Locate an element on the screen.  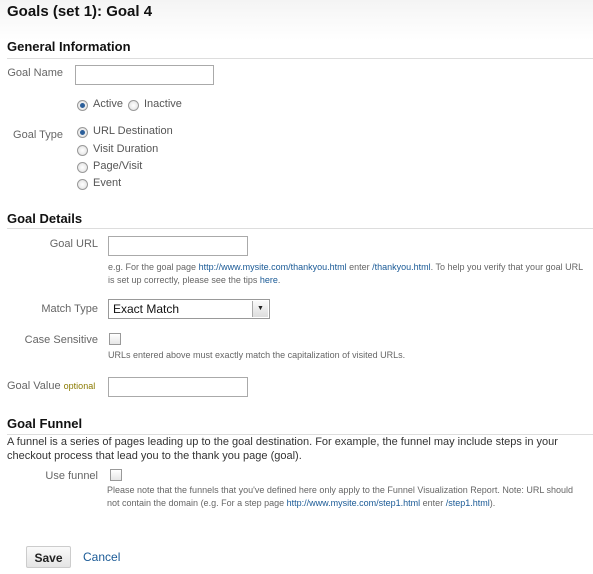
goal-name-input is located at coordinates (144, 75).